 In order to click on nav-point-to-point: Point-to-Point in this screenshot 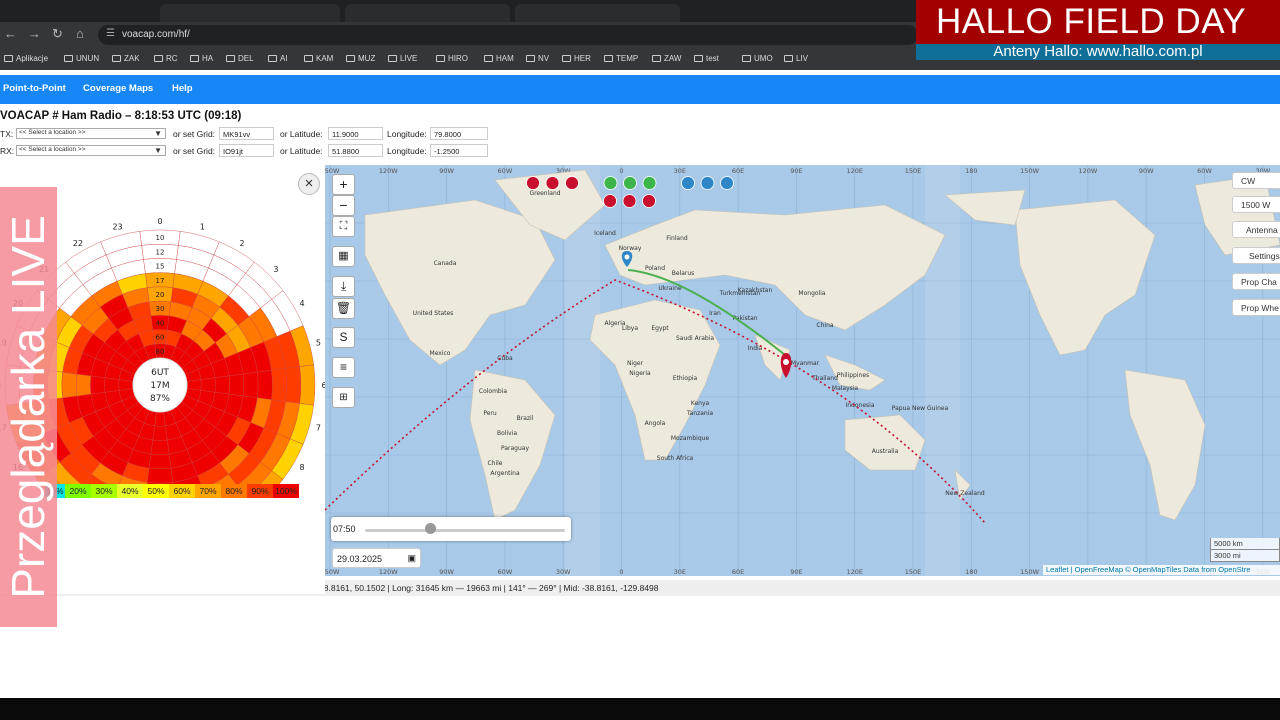, I will do `click(34, 88)`.